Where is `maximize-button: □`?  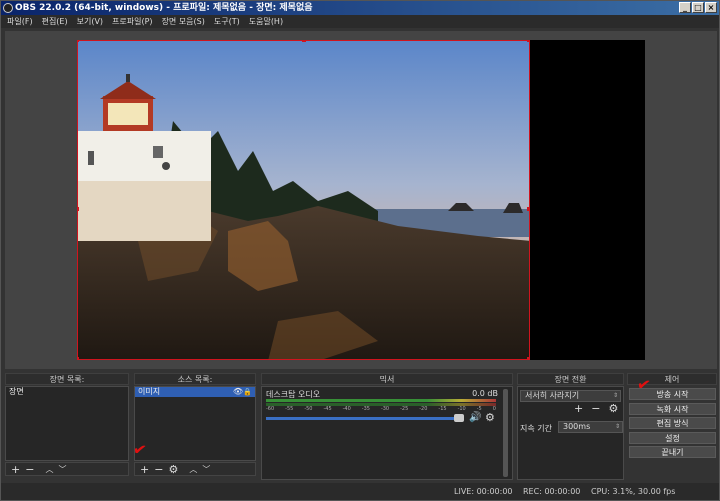 maximize-button: □ is located at coordinates (698, 7).